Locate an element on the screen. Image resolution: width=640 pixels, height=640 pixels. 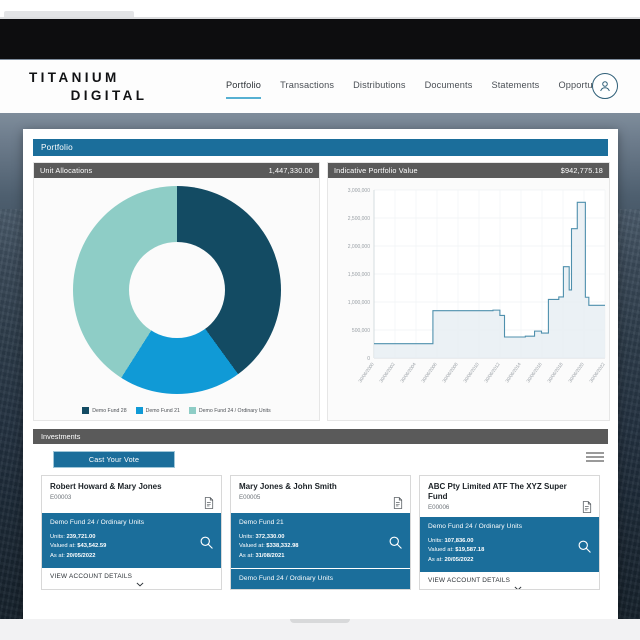
x-tick-label: 30/06/2004 is located at coordinates (409, 372).